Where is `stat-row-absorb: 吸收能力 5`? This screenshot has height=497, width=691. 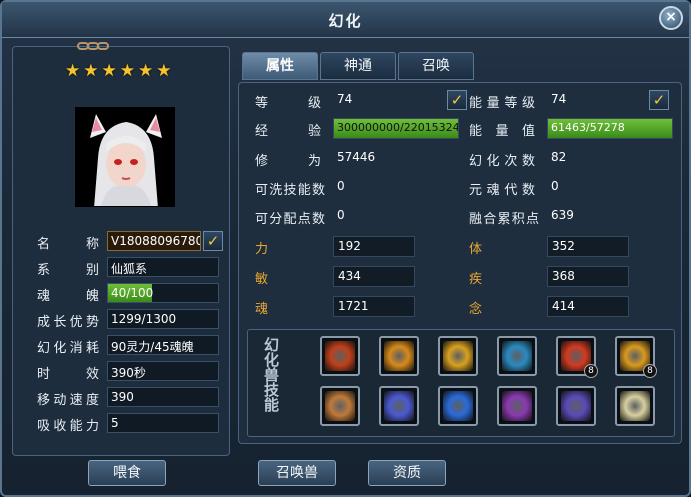 stat-row-absorb: 吸收能力 5 is located at coordinates (130, 423).